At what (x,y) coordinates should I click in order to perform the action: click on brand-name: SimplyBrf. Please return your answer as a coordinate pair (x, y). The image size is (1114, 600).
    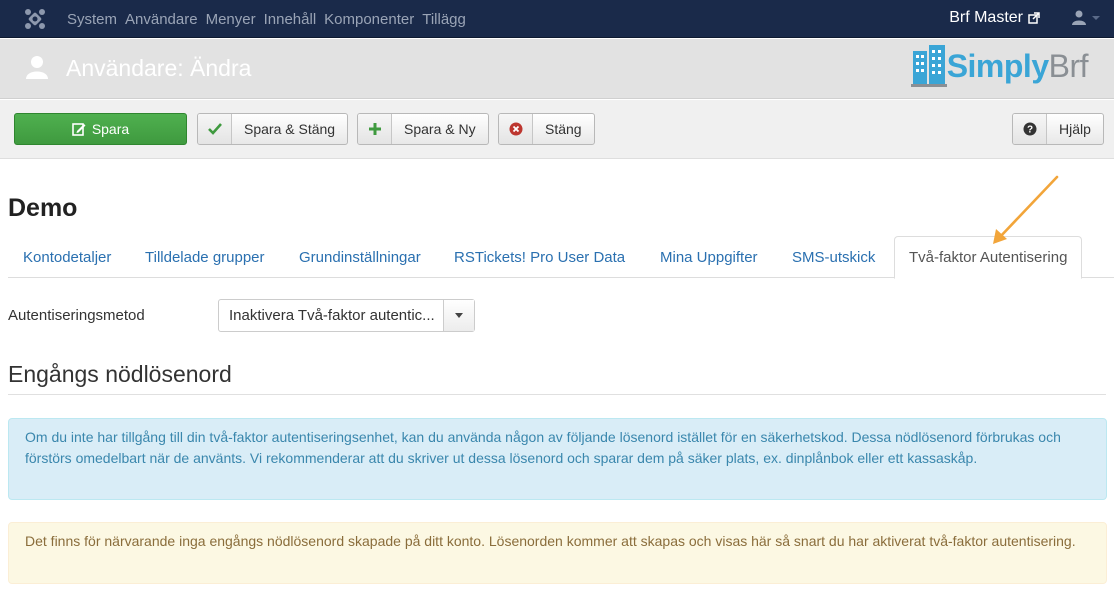
    Looking at the image, I should click on (1017, 66).